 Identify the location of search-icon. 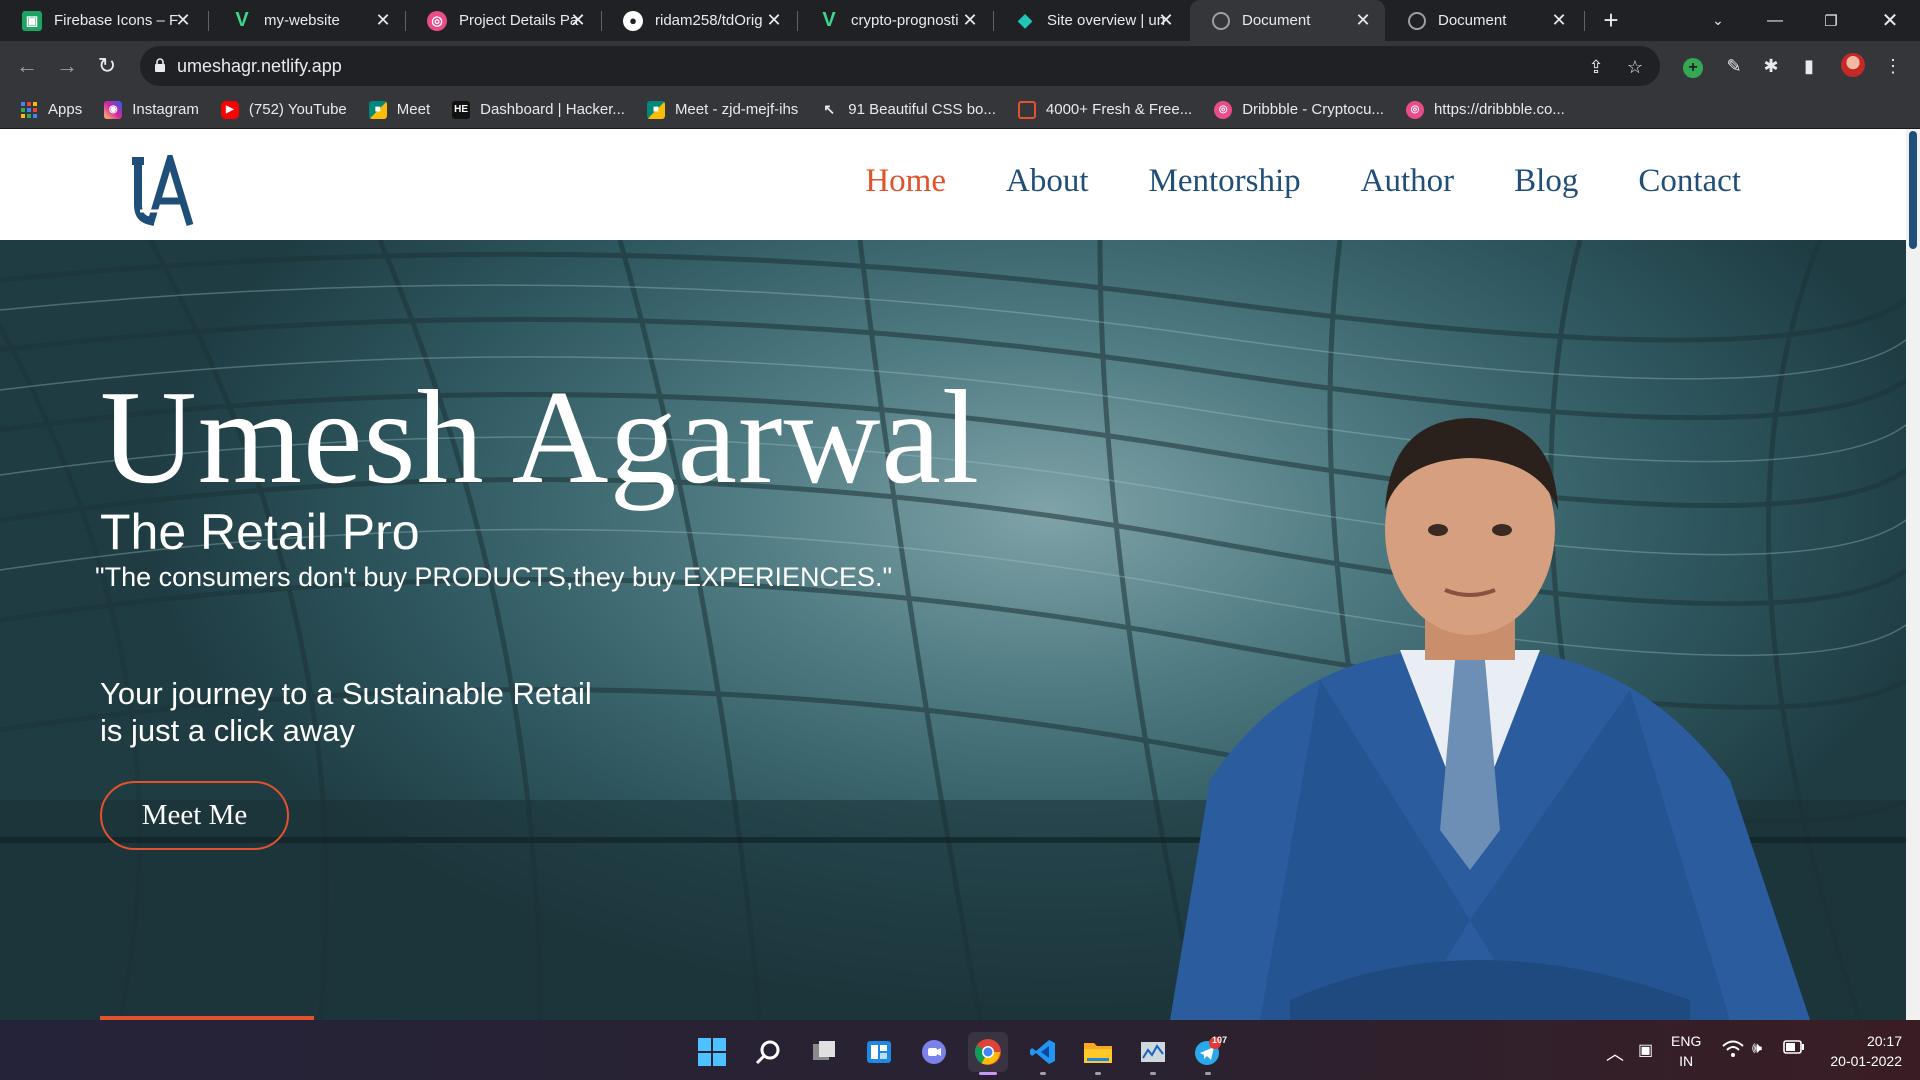
(768, 1052).